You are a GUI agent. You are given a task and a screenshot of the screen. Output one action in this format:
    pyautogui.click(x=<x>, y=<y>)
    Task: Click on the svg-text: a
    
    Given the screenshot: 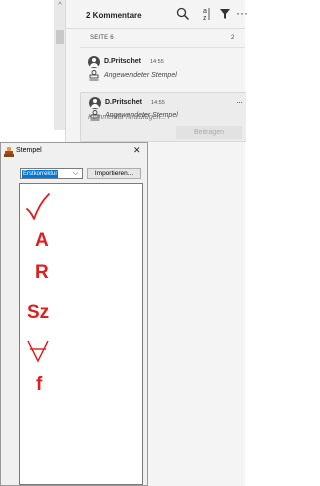 What is the action you would take?
    pyautogui.click(x=205, y=11)
    